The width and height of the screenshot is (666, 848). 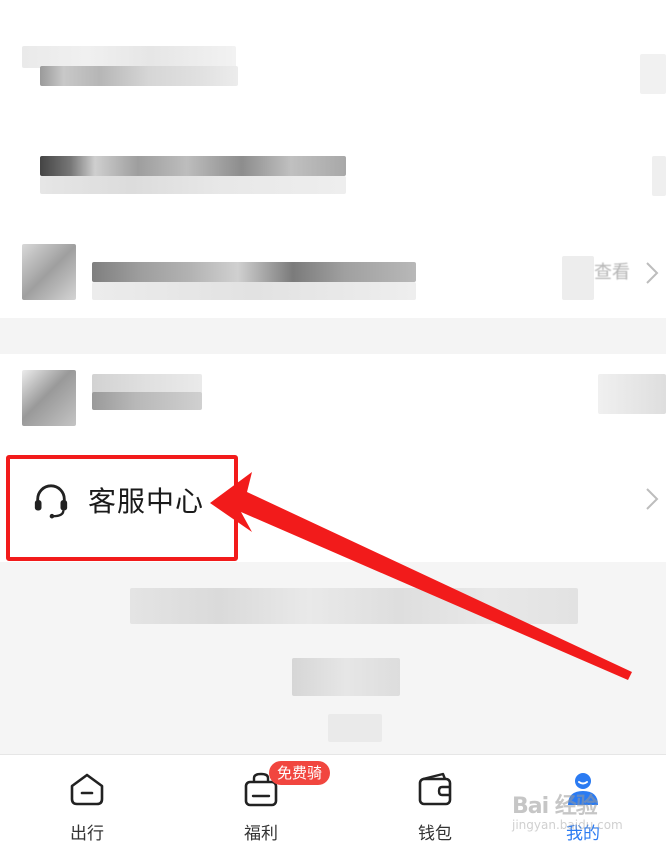 I want to click on tab-label: 福利, so click(x=261, y=834).